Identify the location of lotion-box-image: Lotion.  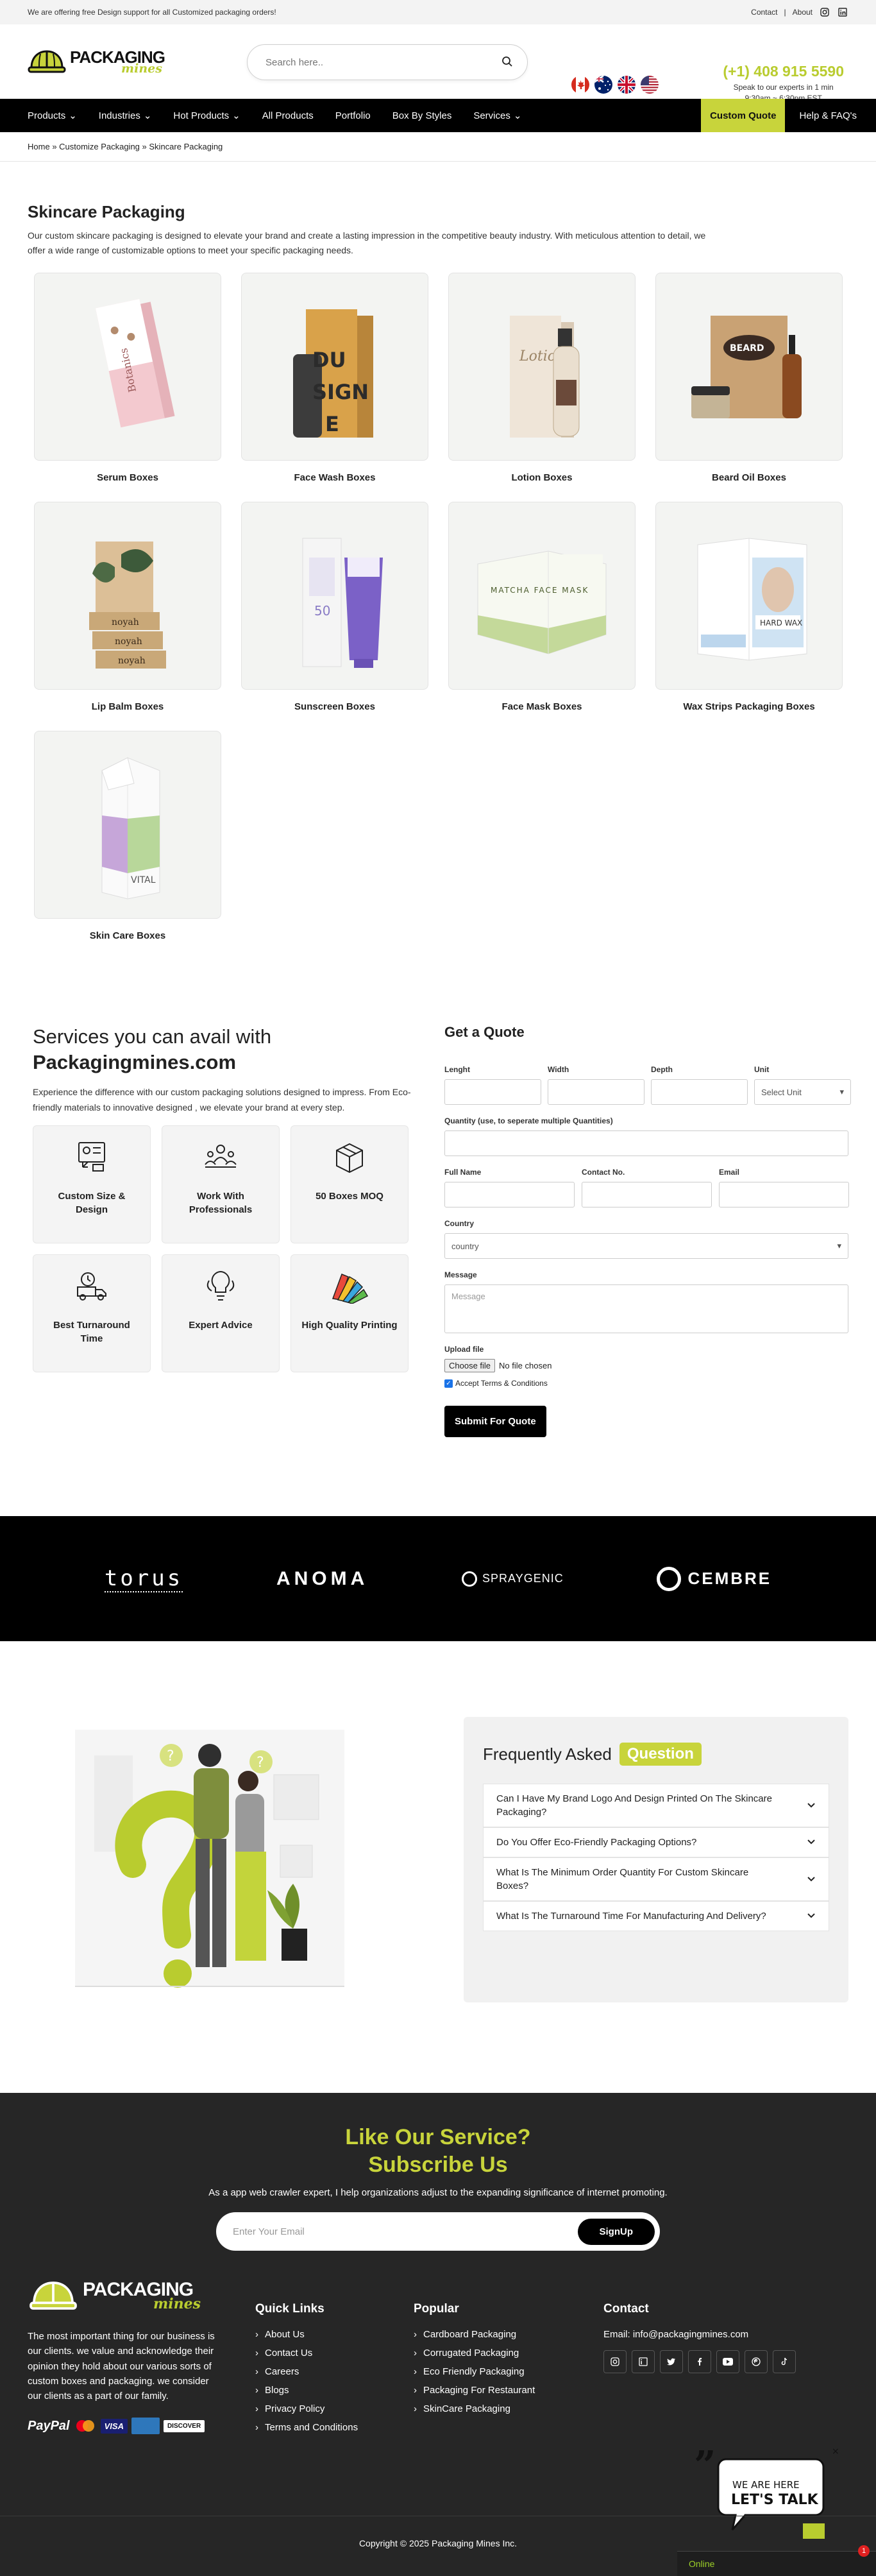
(542, 367).